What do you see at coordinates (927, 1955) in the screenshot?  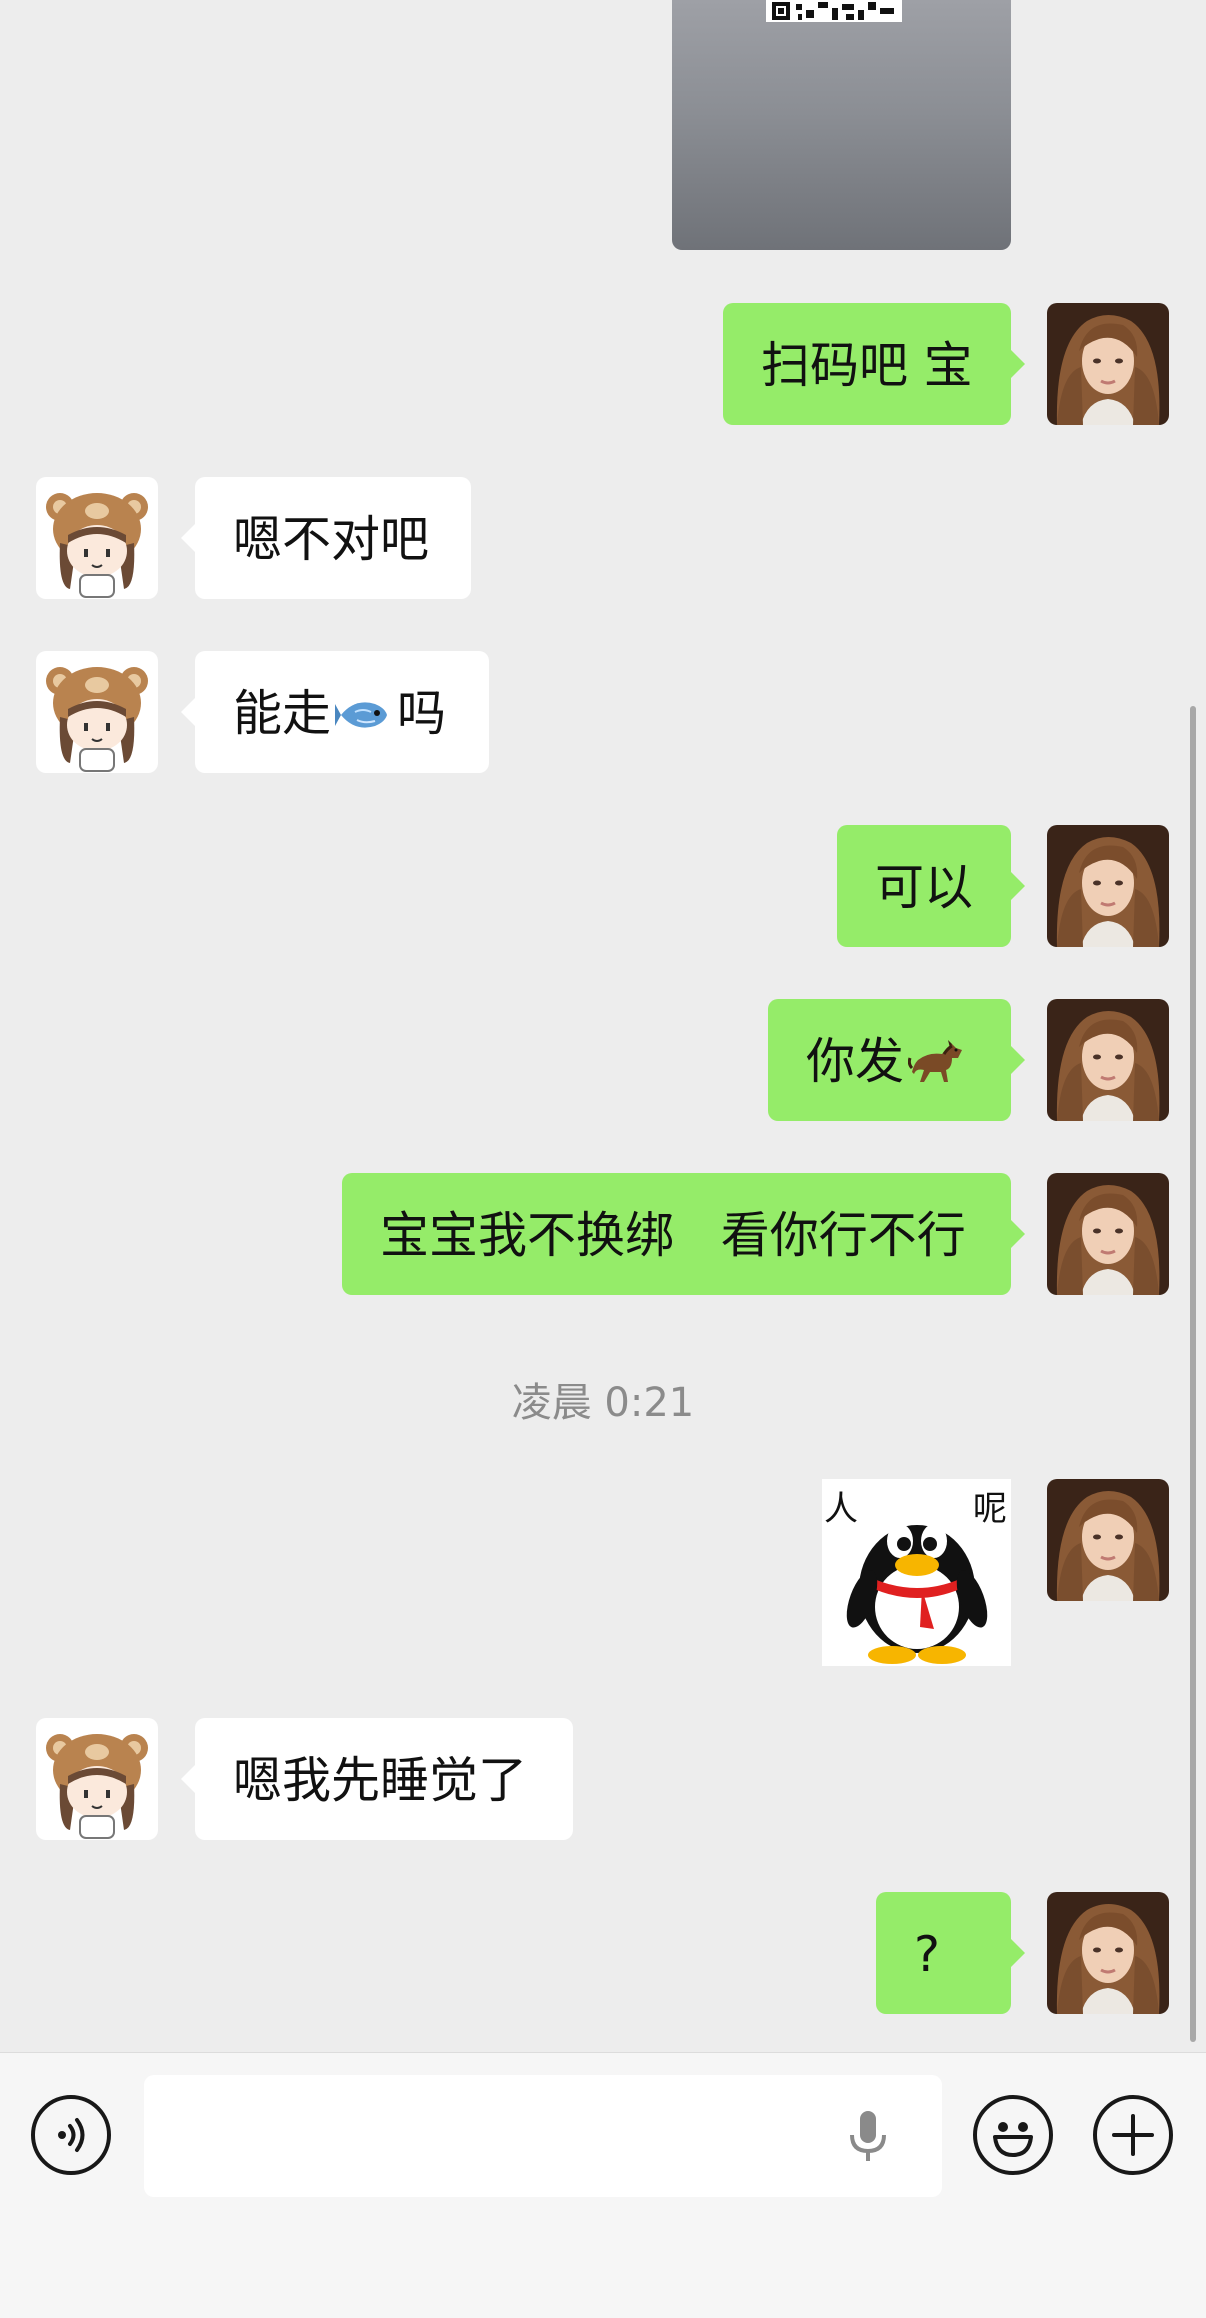 I see `message-text: ?` at bounding box center [927, 1955].